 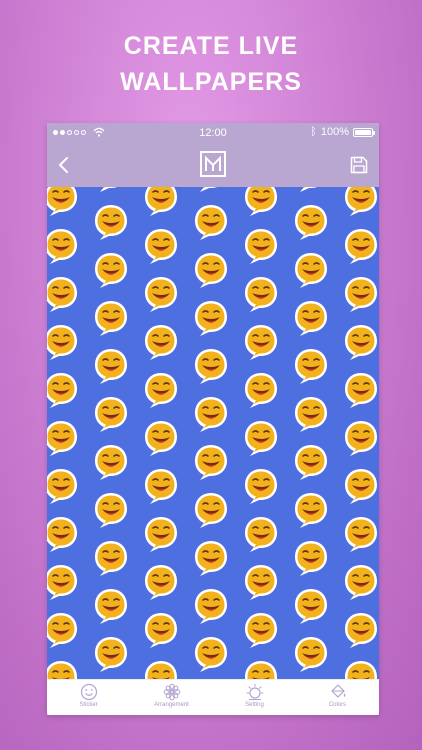 What do you see at coordinates (337, 705) in the screenshot?
I see `tab-colors-label: Colors` at bounding box center [337, 705].